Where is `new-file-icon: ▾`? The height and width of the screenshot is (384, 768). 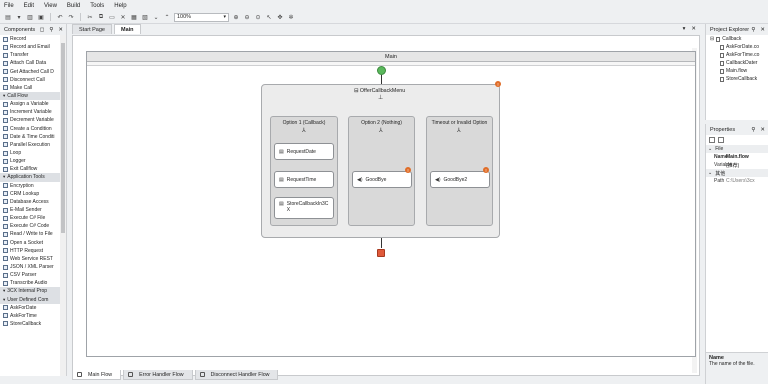
new-file-icon: ▾ is located at coordinates (19, 17).